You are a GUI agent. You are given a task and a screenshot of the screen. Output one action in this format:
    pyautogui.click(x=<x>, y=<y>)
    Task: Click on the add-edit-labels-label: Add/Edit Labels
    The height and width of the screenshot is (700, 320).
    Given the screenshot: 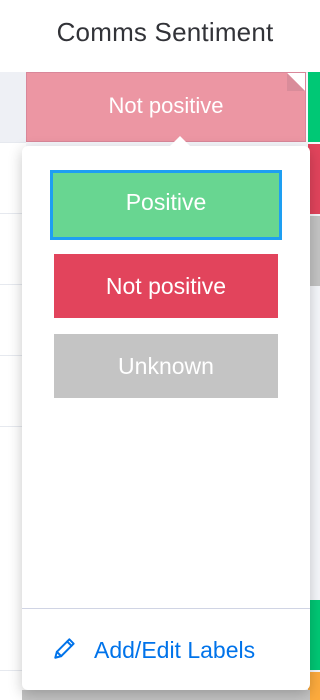 What is the action you would take?
    pyautogui.click(x=175, y=649)
    